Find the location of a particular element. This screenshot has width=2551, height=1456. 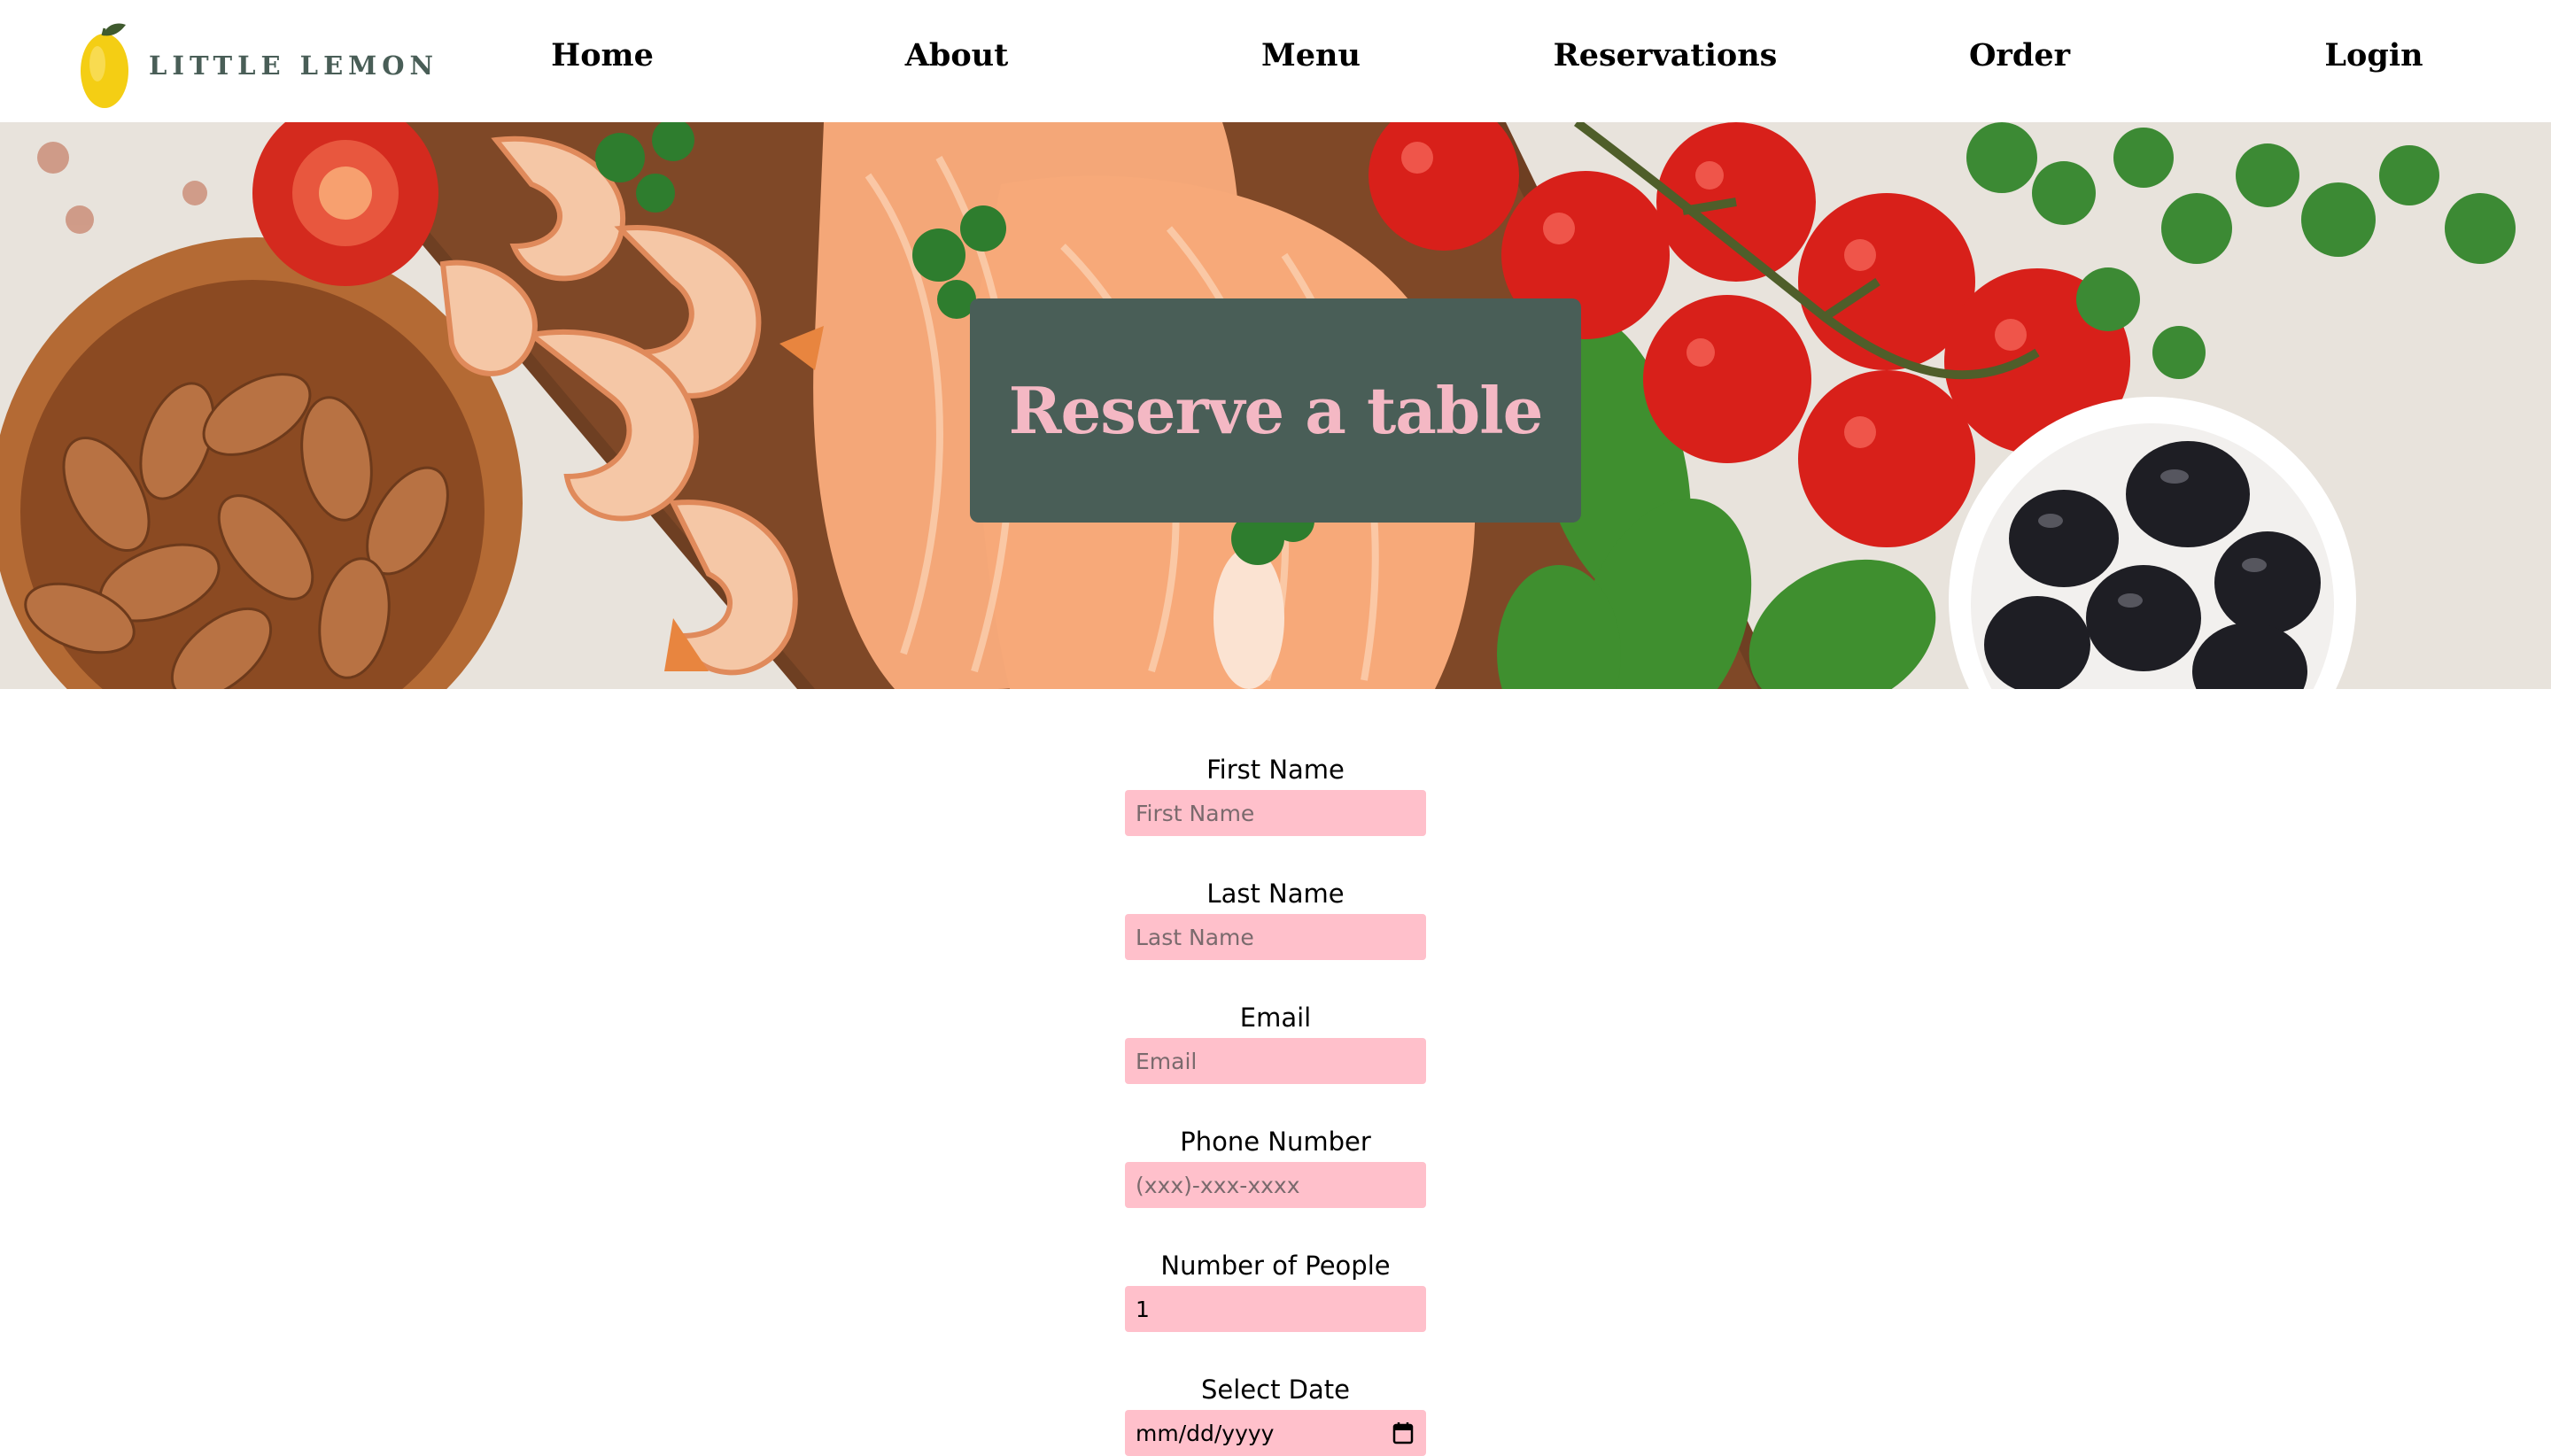

last-name-label: Last Name is located at coordinates (1275, 894).